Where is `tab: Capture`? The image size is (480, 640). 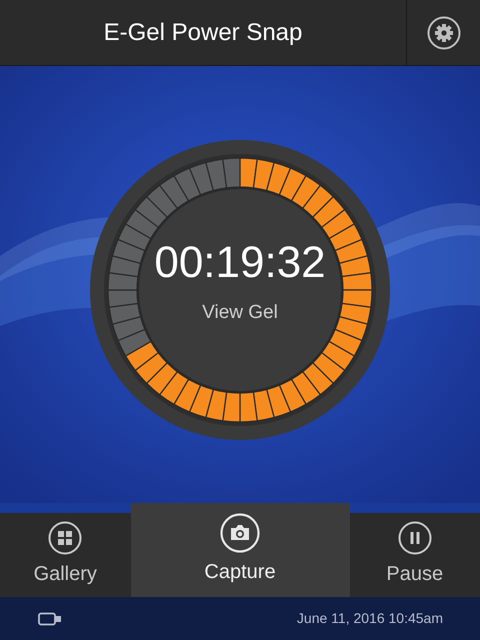
tab: Capture is located at coordinates (240, 550).